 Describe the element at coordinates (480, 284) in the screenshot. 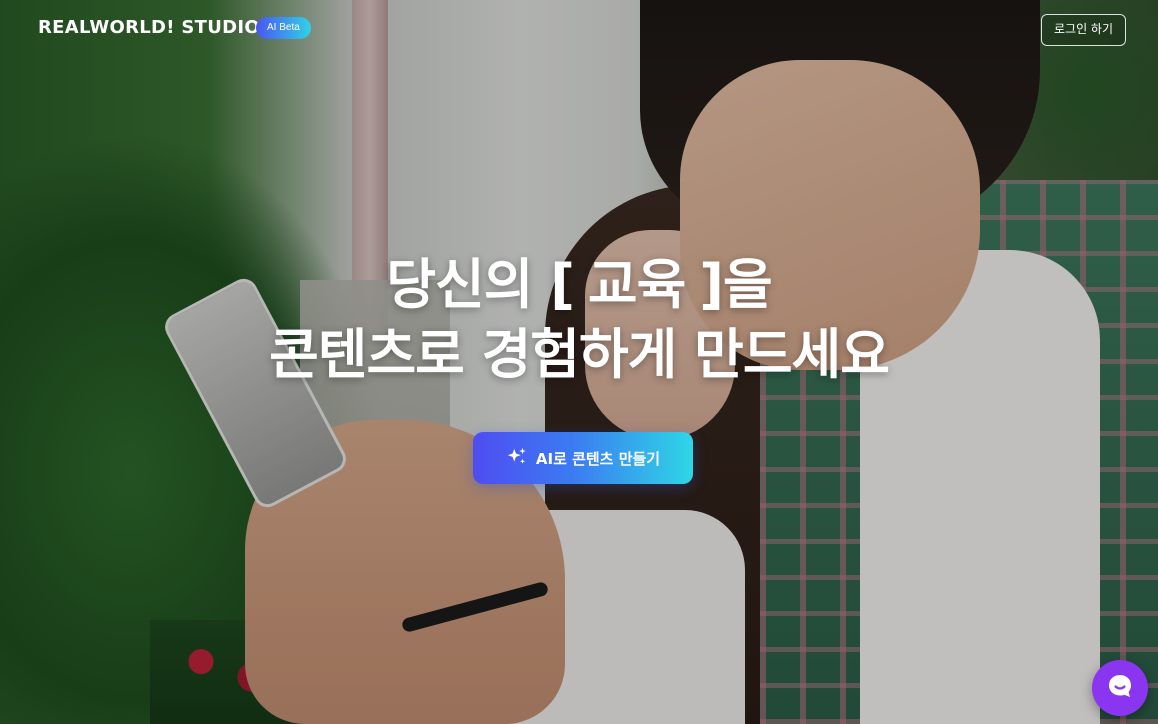

I see `hero-line1-prefix: 당신의 [` at that location.